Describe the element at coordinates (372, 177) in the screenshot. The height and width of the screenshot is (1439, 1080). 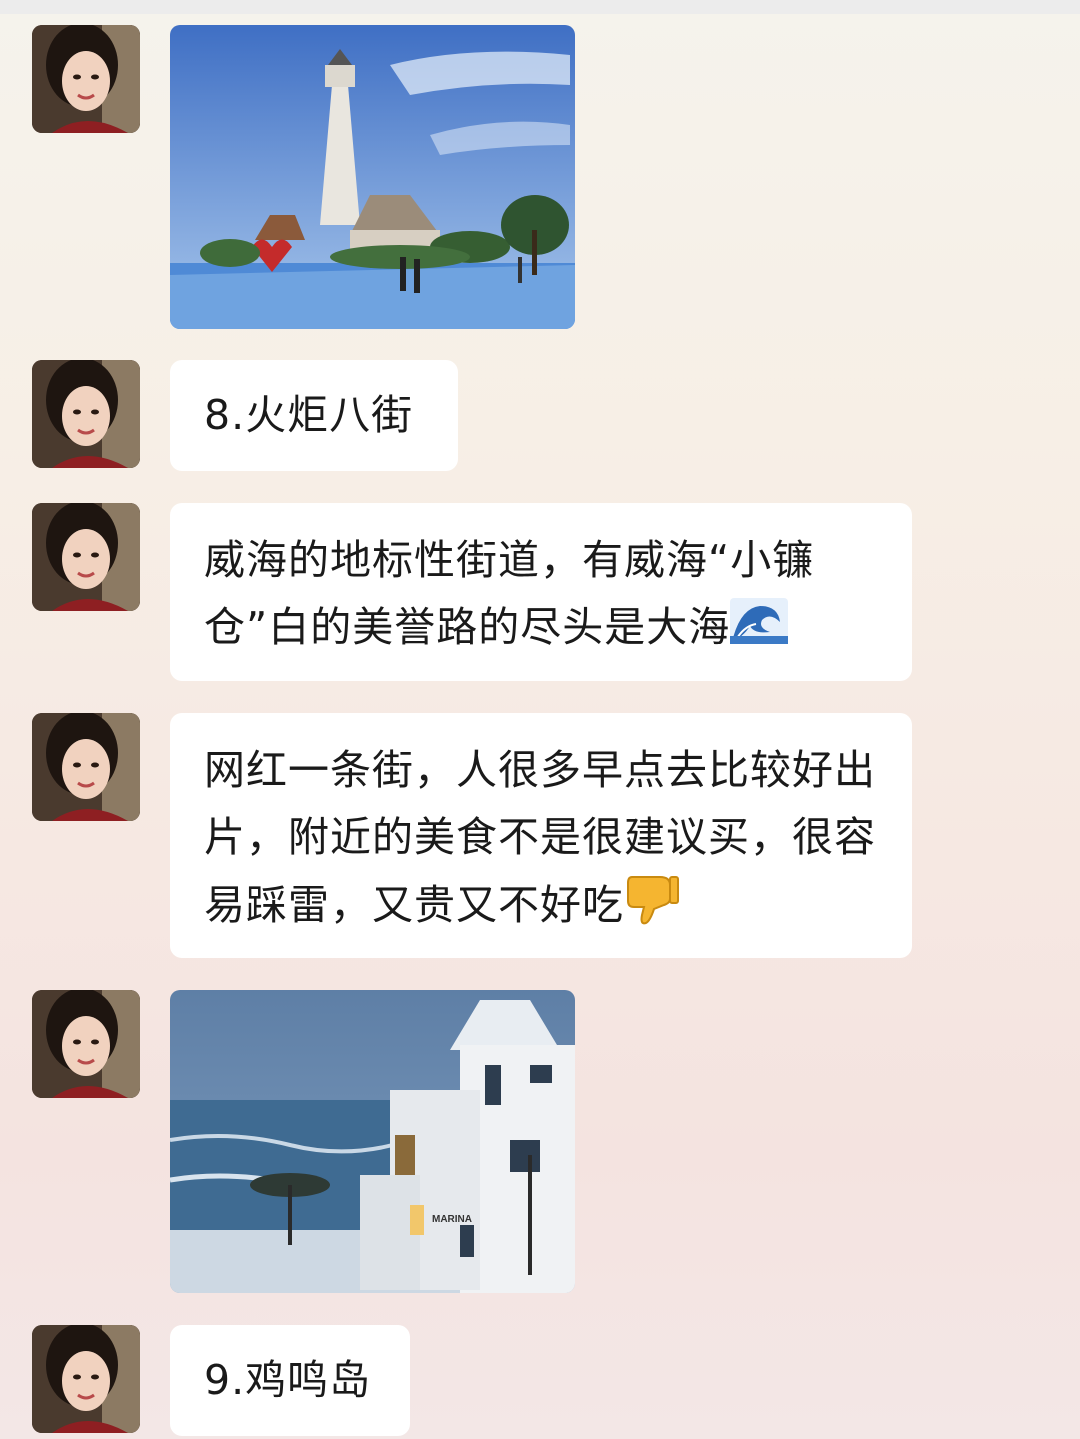
I see `lighthouse-photo` at that location.